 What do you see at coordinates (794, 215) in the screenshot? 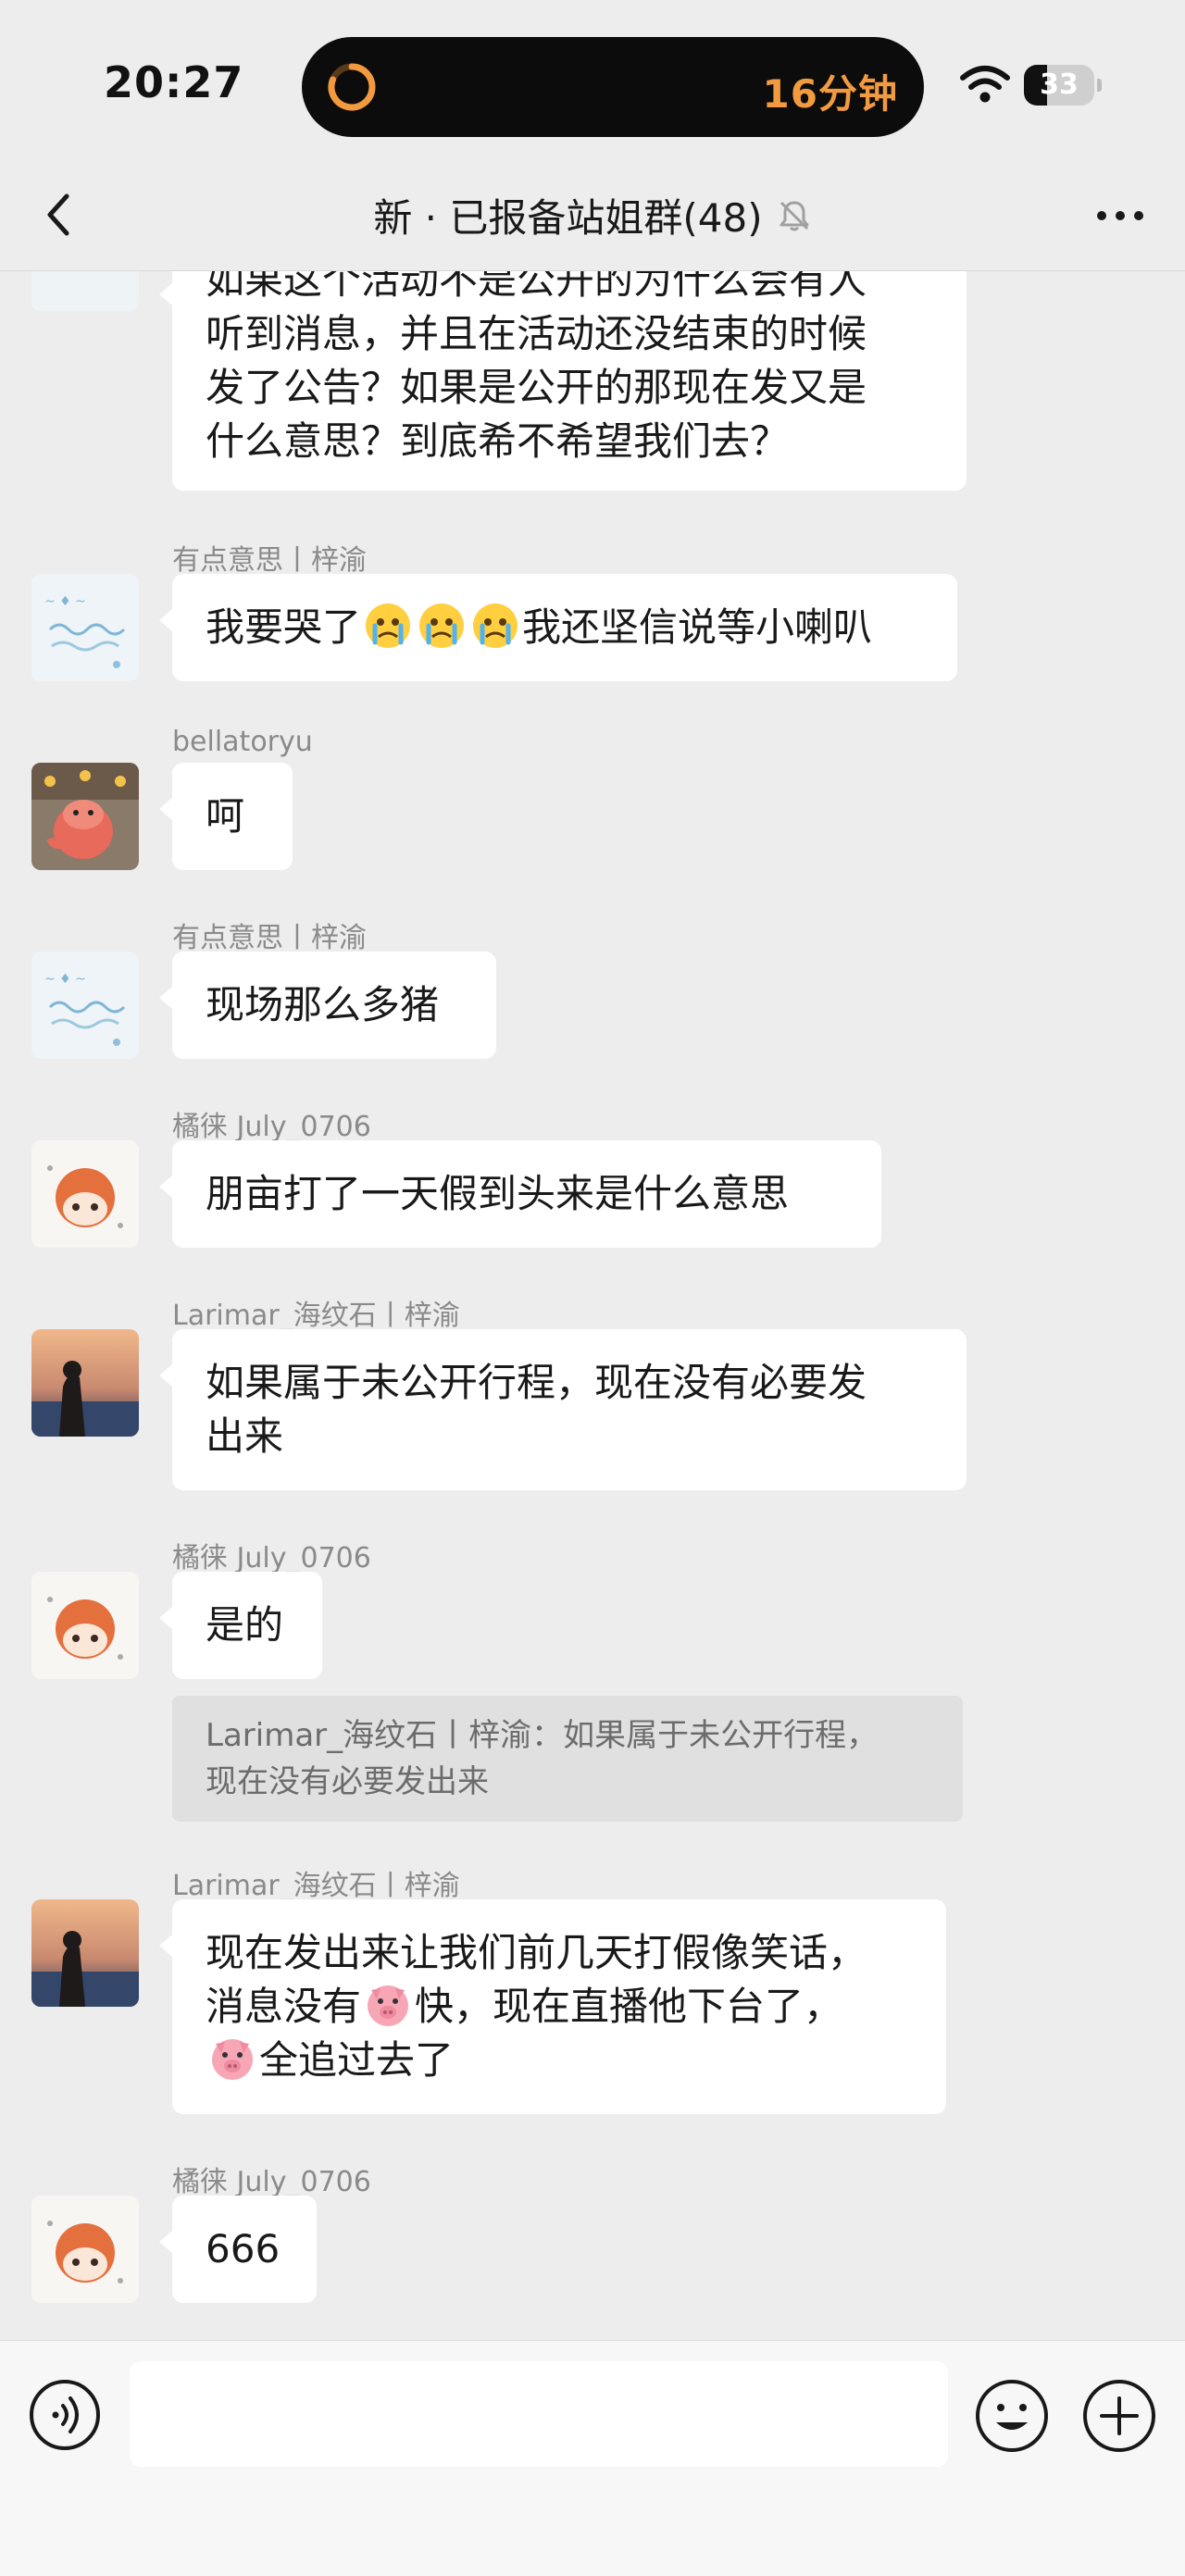
I see `bell-off-icon` at bounding box center [794, 215].